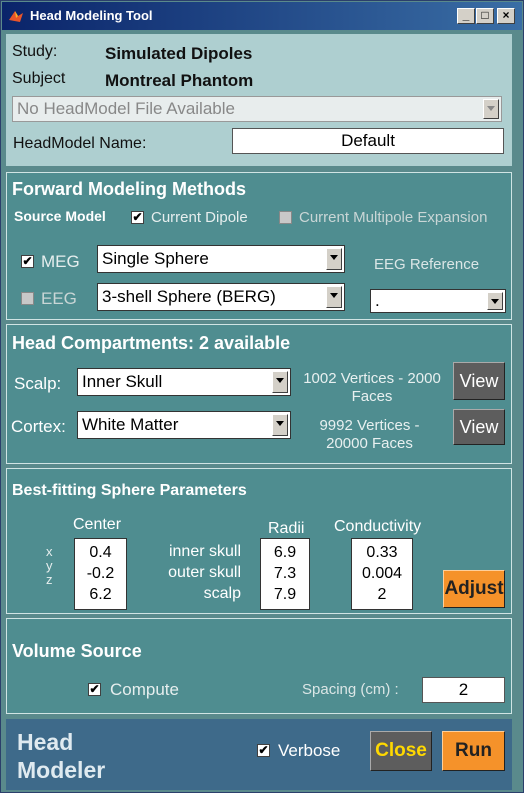 This screenshot has width=524, height=793. Describe the element at coordinates (463, 690) in the screenshot. I see `spacing-input: 2` at that location.